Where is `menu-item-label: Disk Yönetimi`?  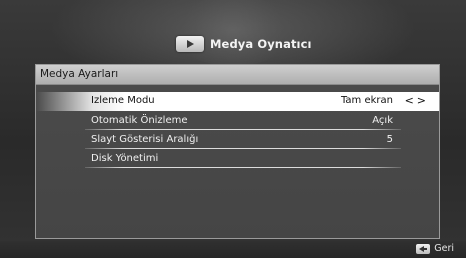 menu-item-label: Disk Yönetimi is located at coordinates (125, 158).